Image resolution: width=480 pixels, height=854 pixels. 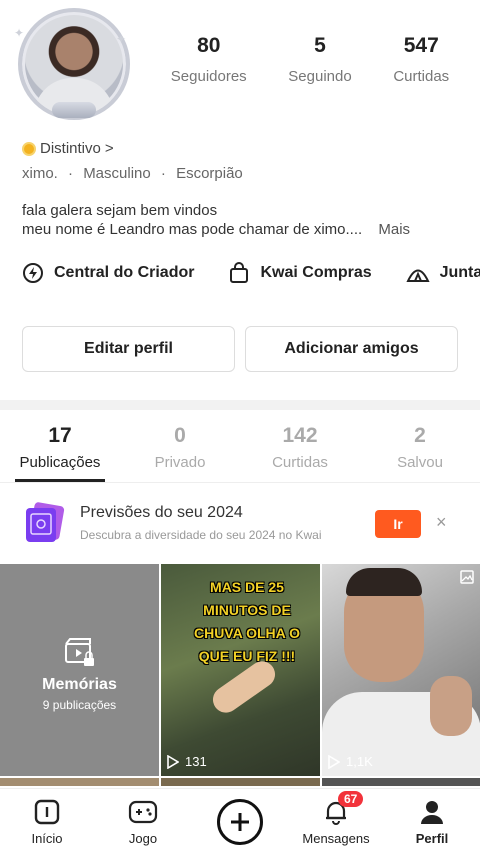 I want to click on video-thumbnail: 1,1K, so click(x=401, y=670).